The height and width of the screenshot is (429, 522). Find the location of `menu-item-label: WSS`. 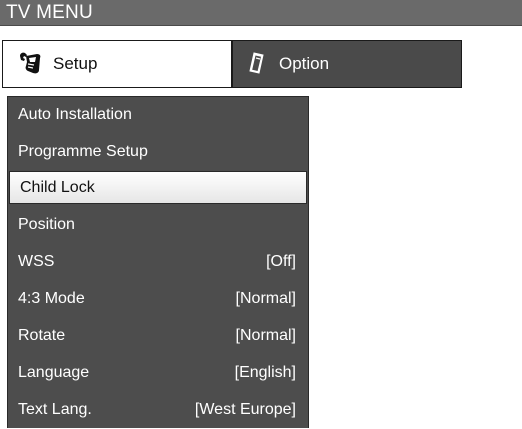

menu-item-label: WSS is located at coordinates (36, 261).